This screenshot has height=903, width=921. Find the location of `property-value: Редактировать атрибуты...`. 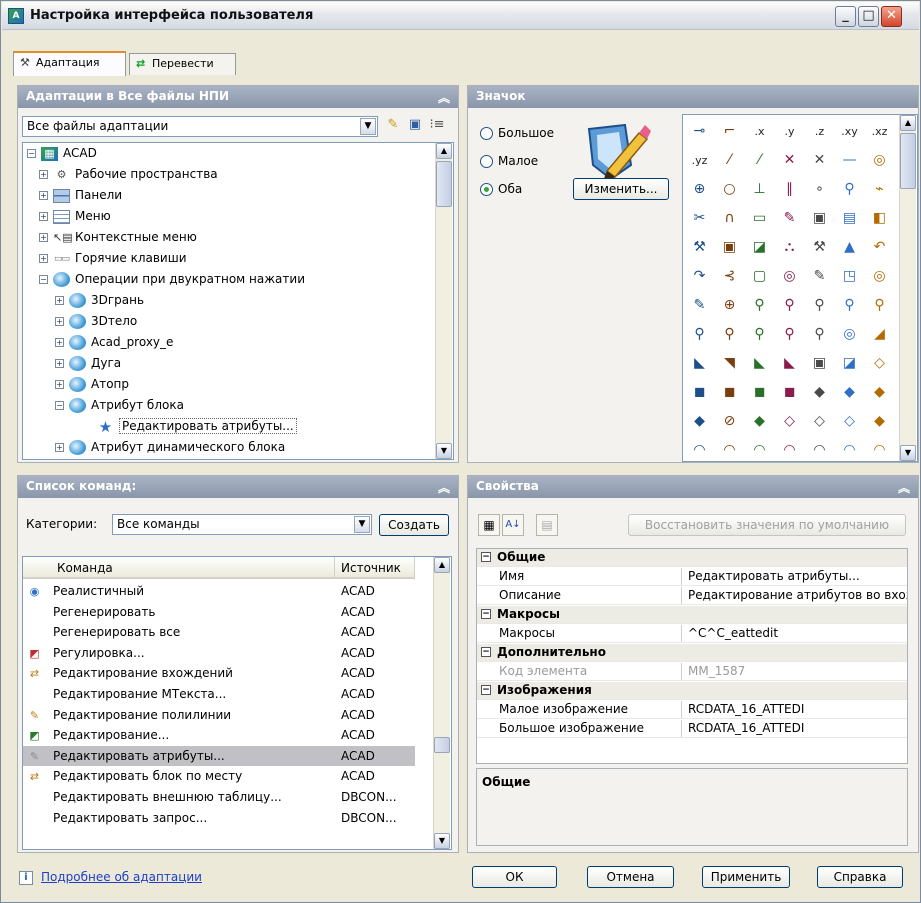

property-value: Редактировать атрибуты... is located at coordinates (794, 576).